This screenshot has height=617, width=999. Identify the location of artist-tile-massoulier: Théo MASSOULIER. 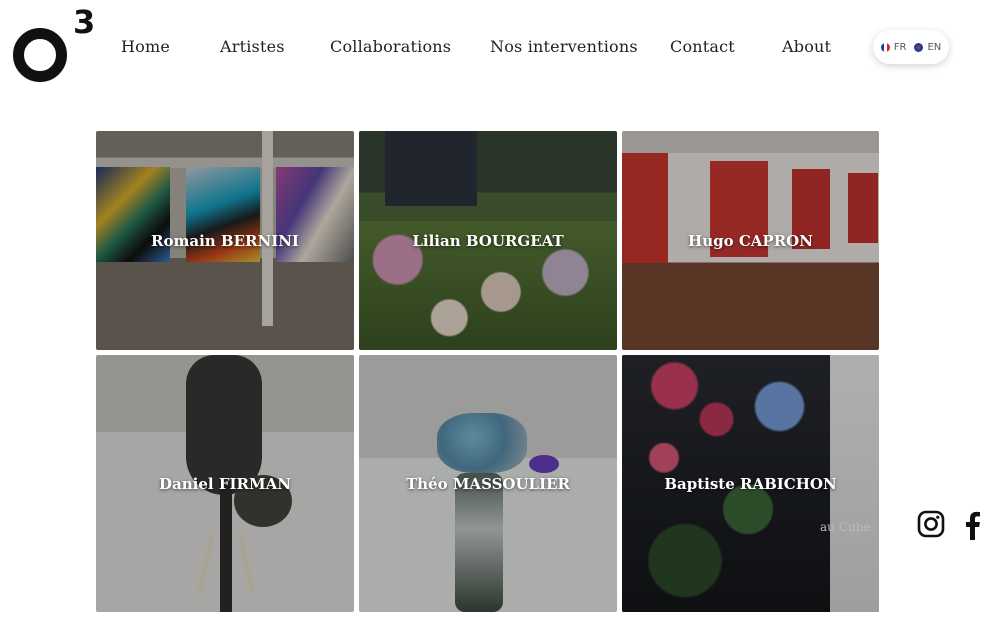
(488, 483).